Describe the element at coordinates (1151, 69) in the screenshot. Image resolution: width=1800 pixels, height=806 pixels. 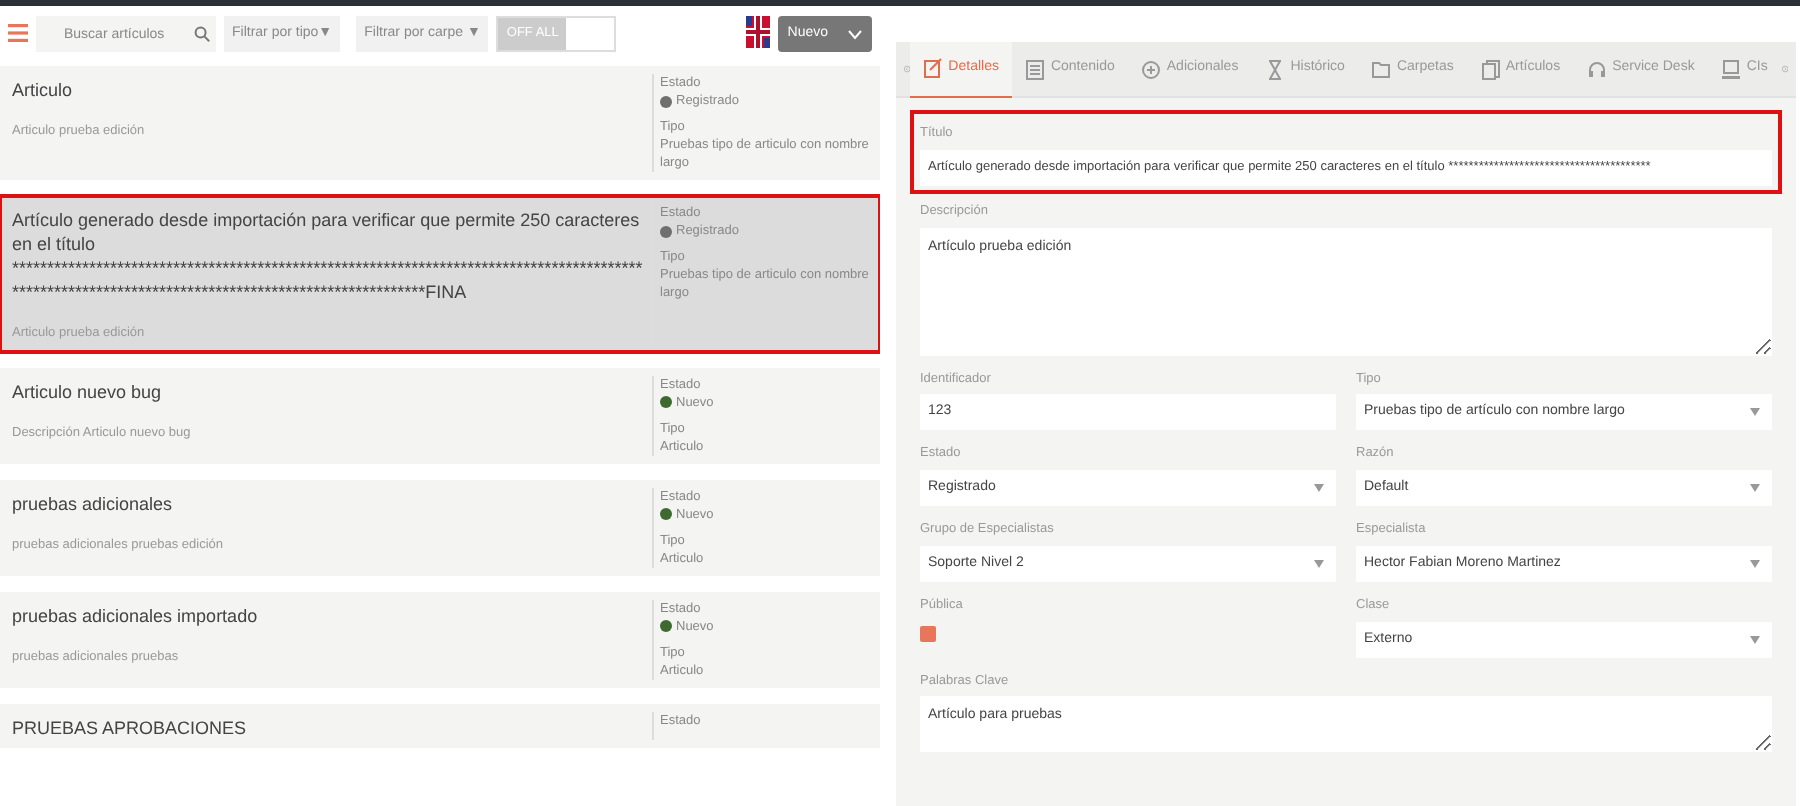
I see `plus-circle-icon` at that location.